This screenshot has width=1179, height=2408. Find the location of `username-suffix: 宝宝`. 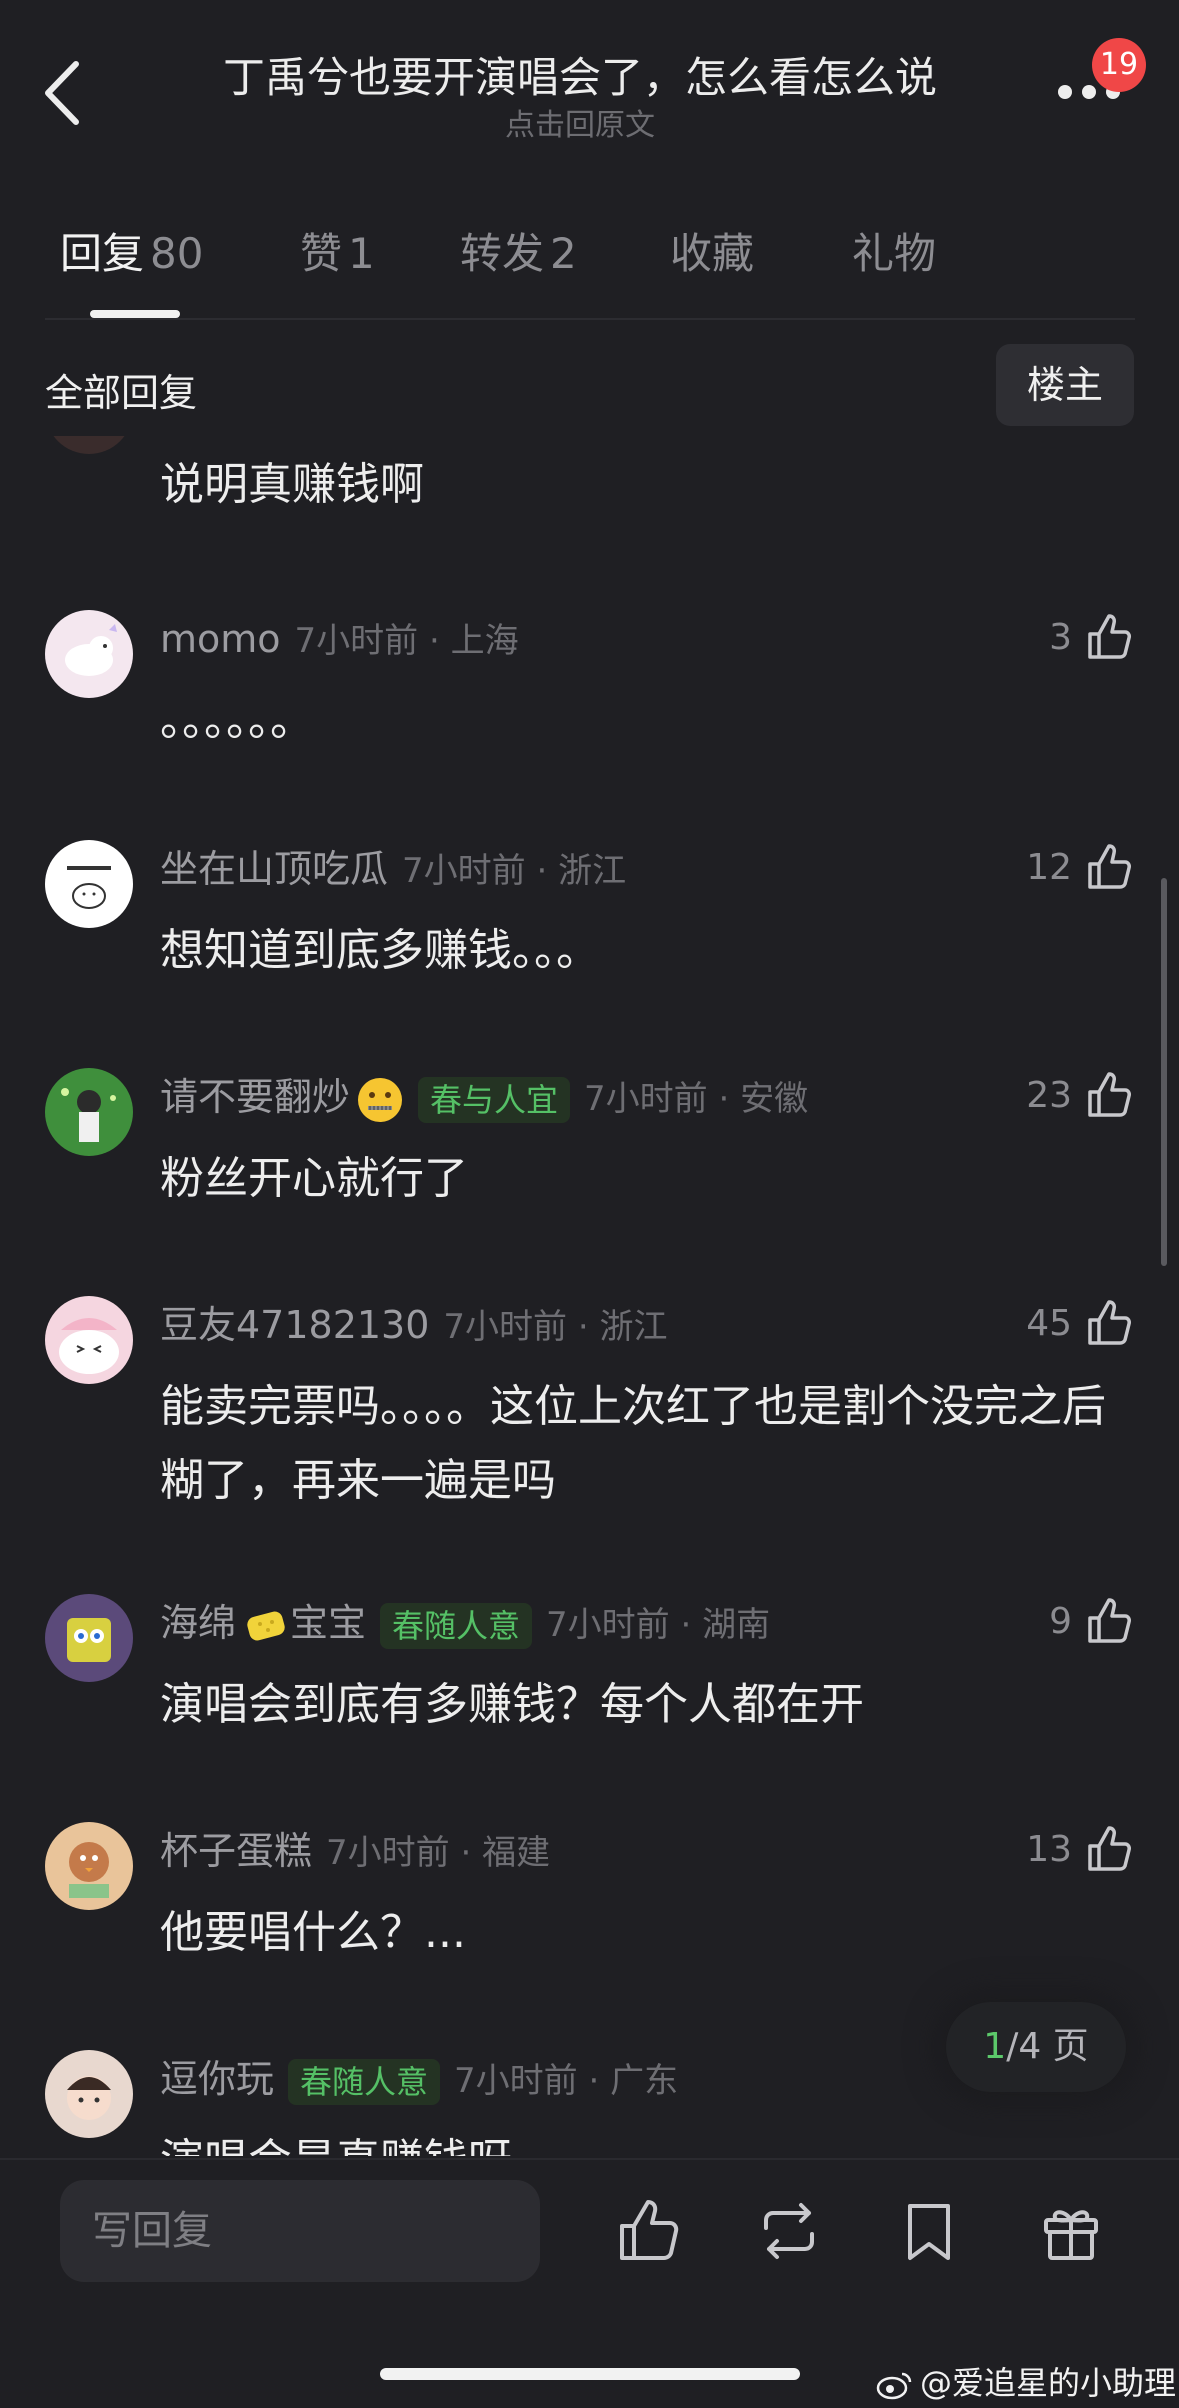

username-suffix: 宝宝 is located at coordinates (328, 1623).